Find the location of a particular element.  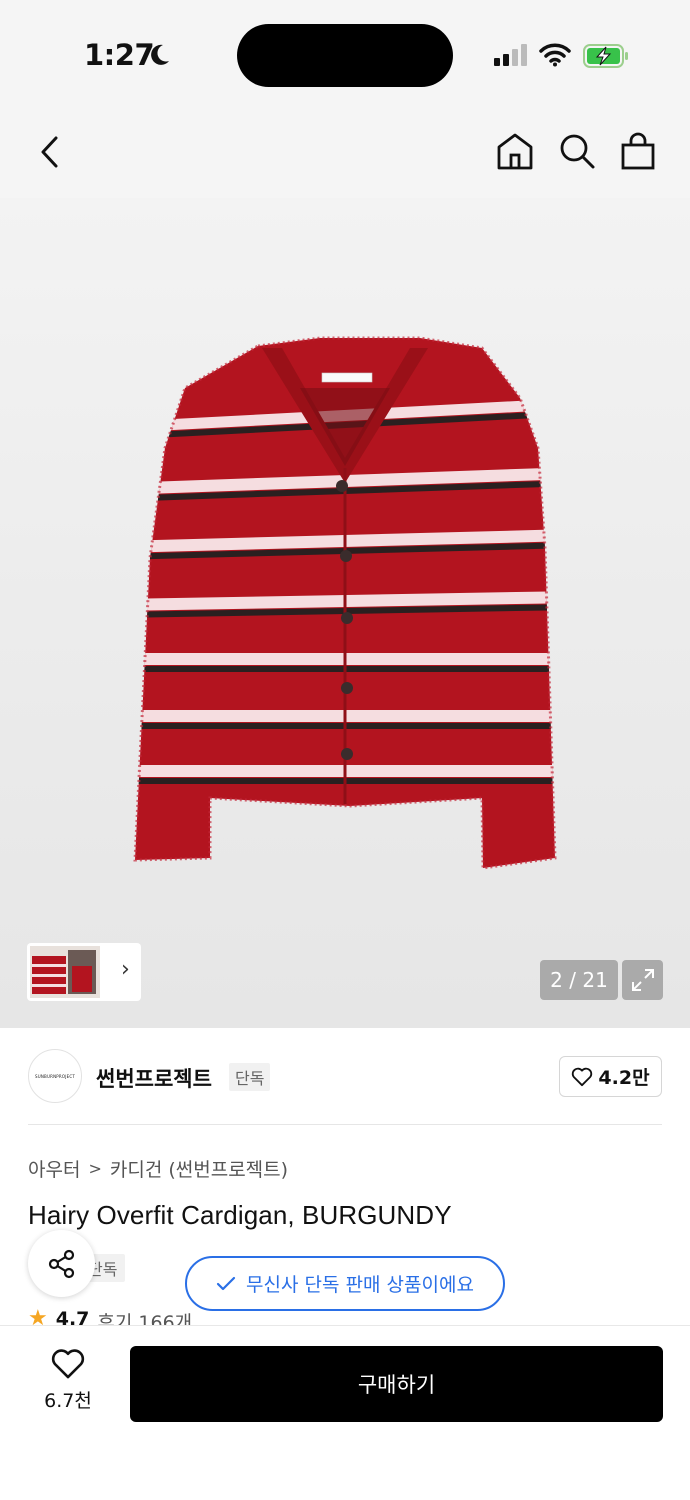

brand-logo: SUNBURNPROJECT is located at coordinates (55, 1076).